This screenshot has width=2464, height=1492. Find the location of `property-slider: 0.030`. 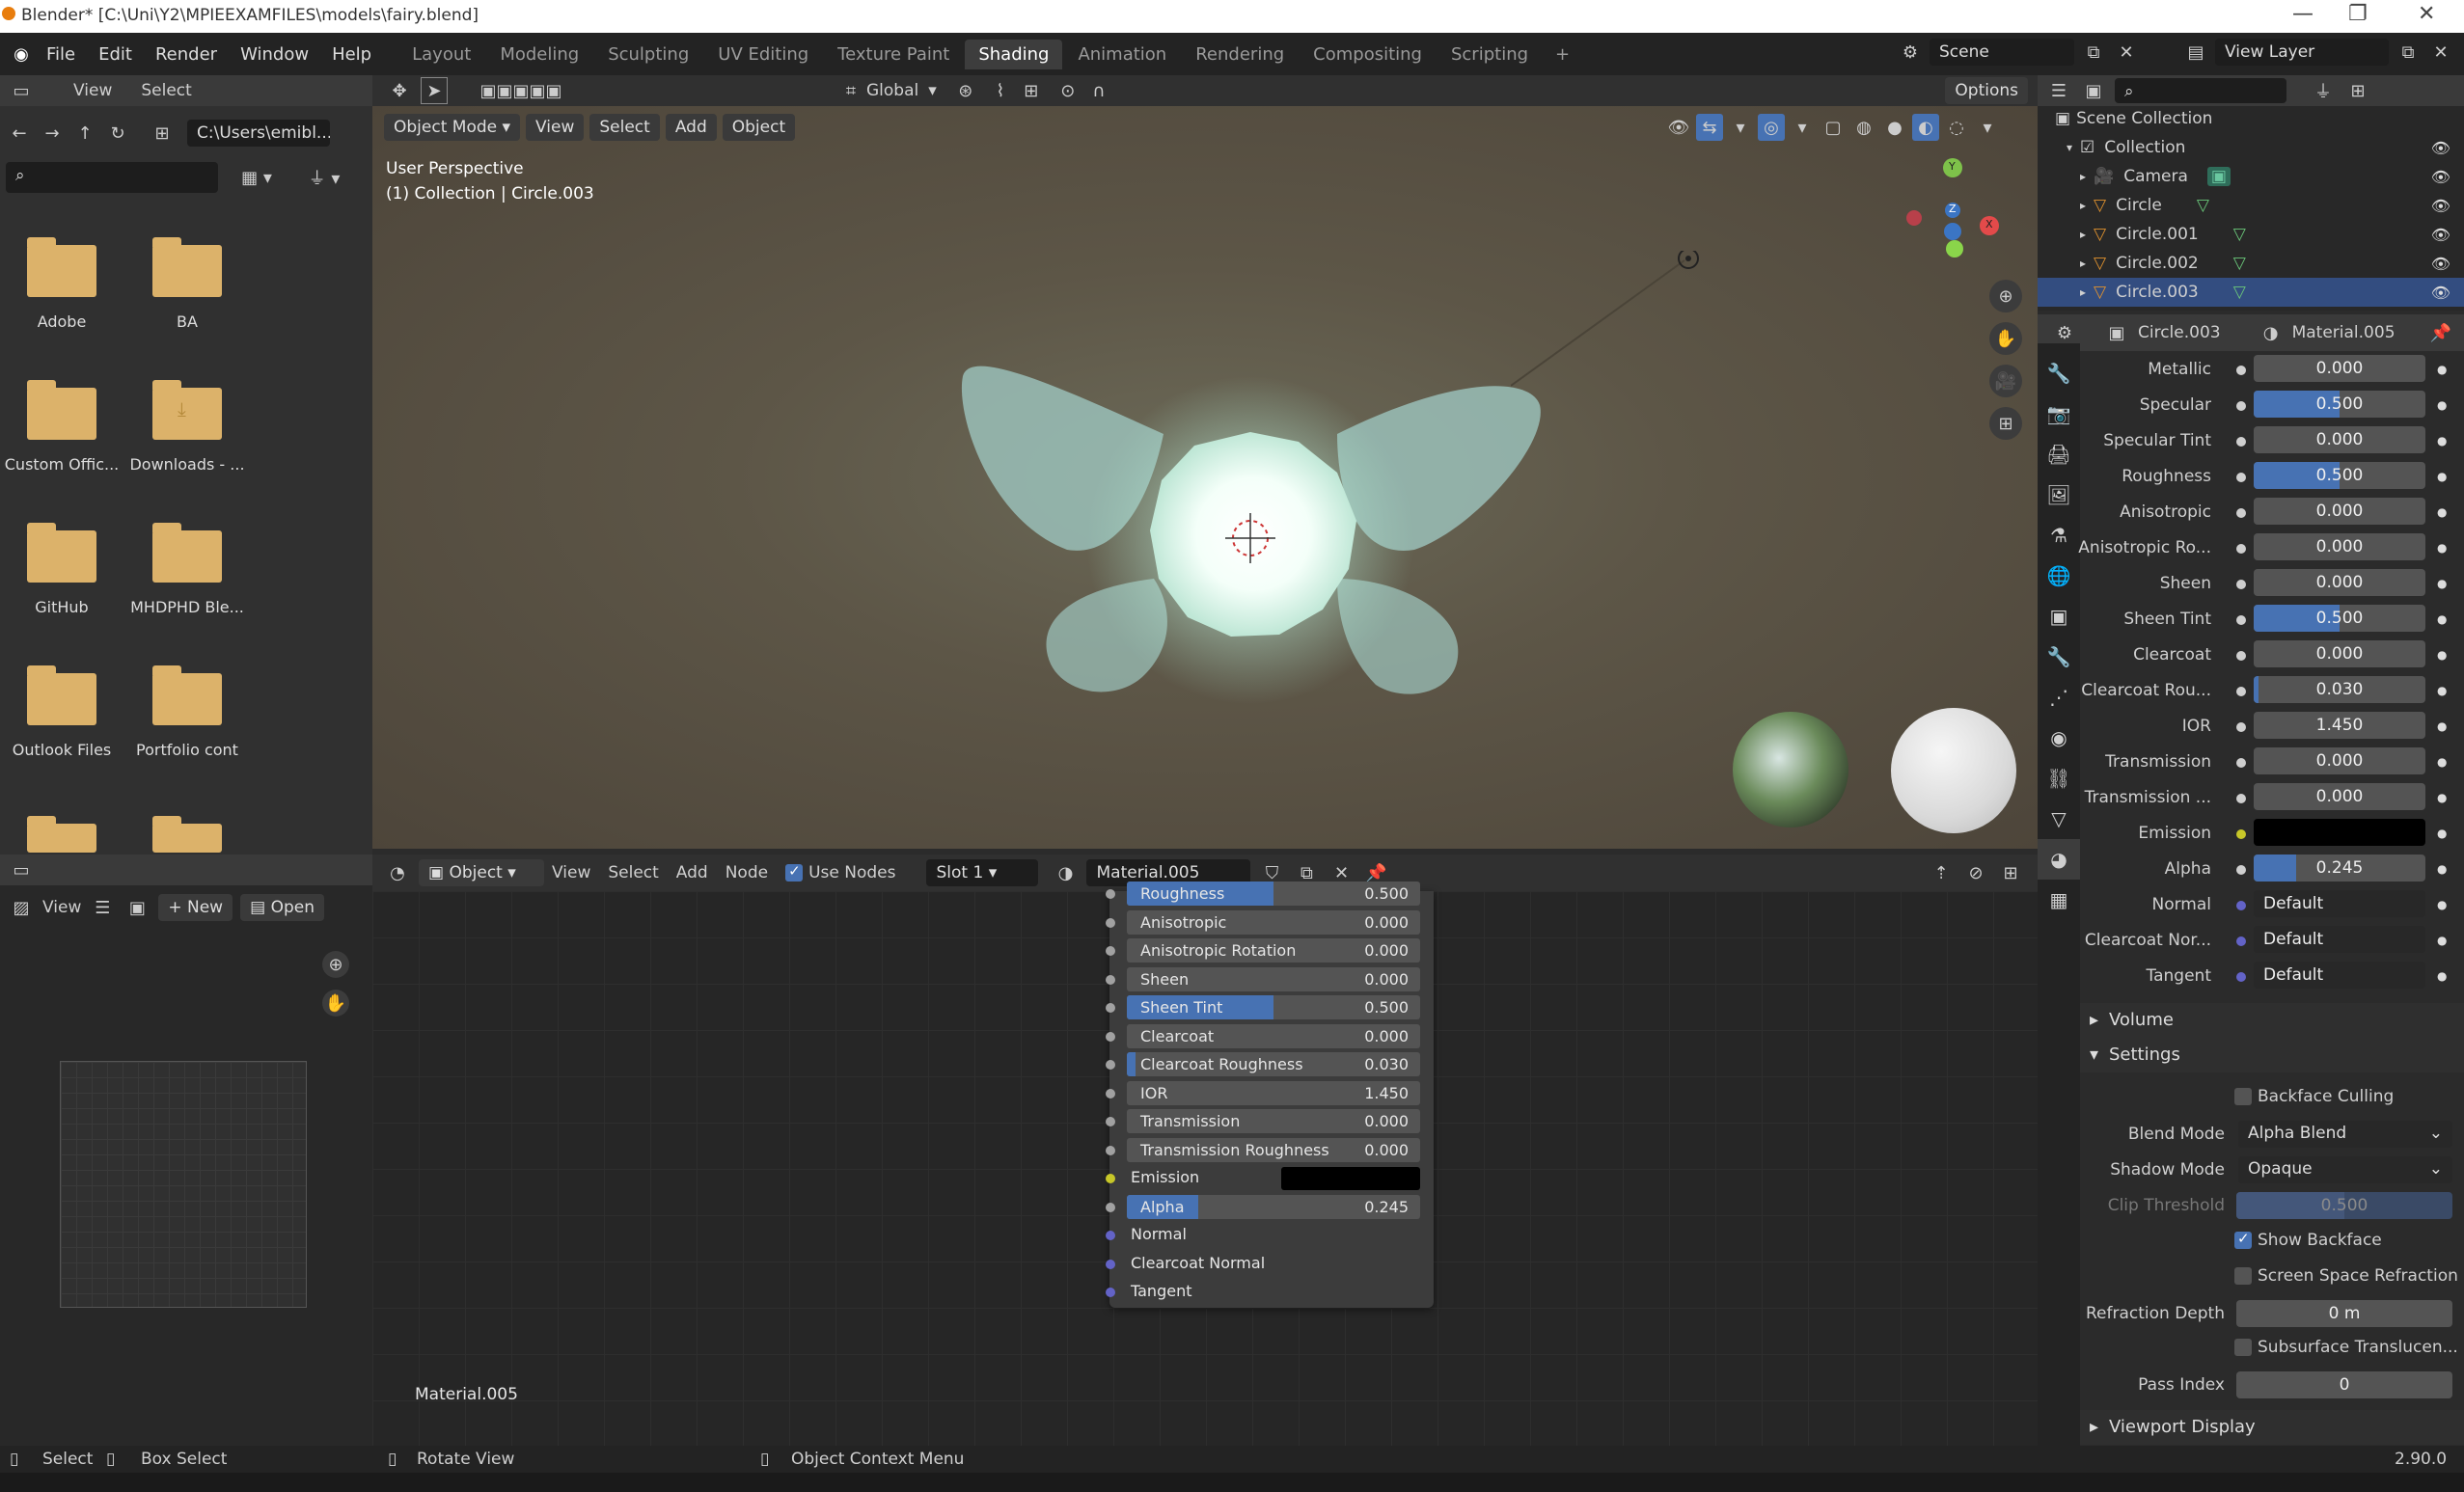

property-slider: 0.030 is located at coordinates (2339, 689).